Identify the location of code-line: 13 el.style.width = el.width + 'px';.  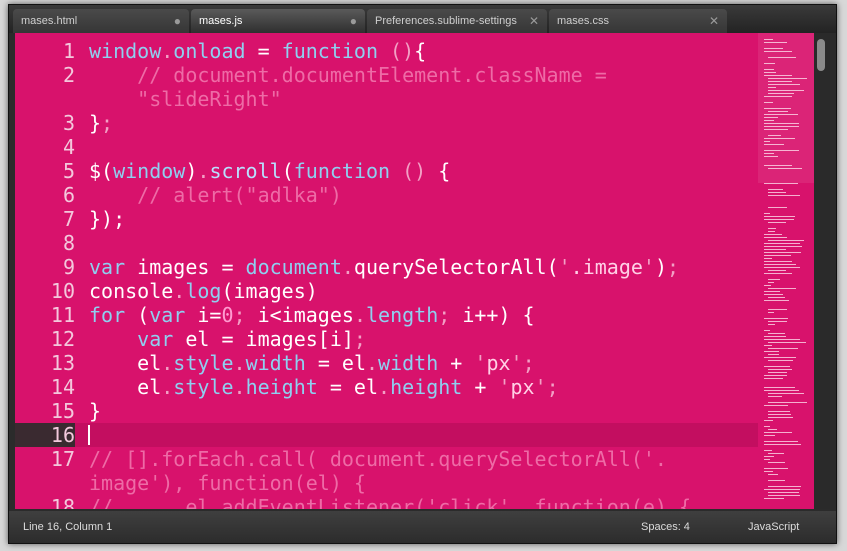
(386, 363).